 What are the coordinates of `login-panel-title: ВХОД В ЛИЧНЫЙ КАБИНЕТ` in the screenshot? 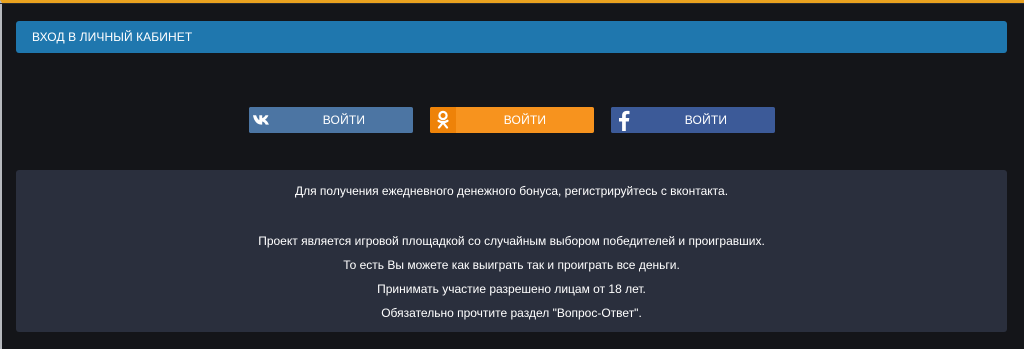 It's located at (112, 37).